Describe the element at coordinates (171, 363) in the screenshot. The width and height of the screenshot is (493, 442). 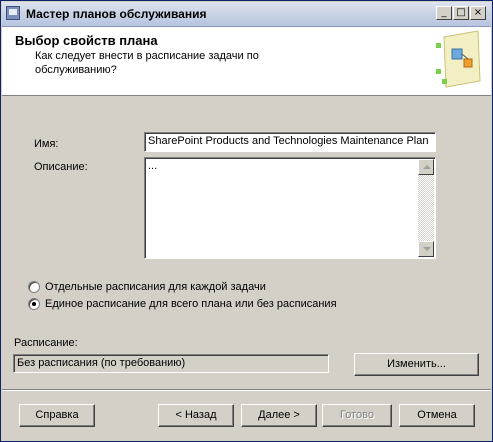
I see `schedule-field: Без расписания (по требованию)` at that location.